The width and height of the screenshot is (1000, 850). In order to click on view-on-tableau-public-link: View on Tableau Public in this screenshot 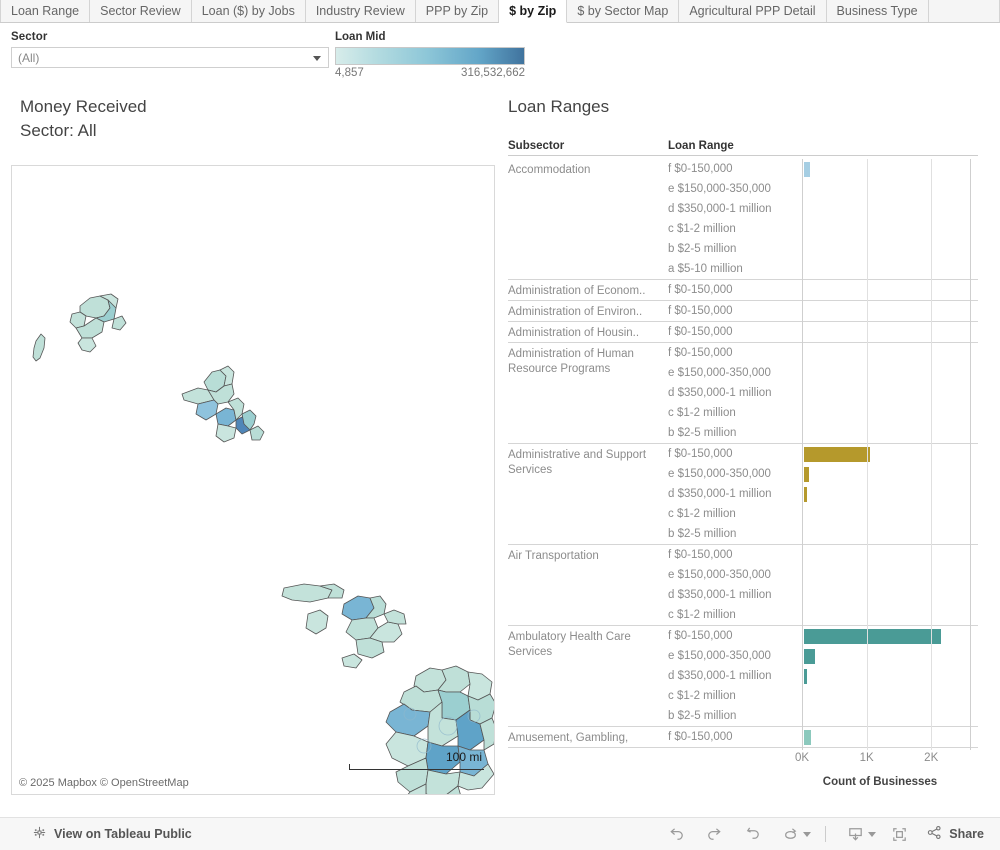, I will do `click(112, 834)`.